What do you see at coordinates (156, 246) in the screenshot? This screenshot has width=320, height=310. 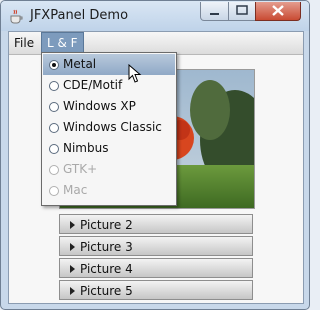 I see `accordion-item-picture-3: Picture 3` at bounding box center [156, 246].